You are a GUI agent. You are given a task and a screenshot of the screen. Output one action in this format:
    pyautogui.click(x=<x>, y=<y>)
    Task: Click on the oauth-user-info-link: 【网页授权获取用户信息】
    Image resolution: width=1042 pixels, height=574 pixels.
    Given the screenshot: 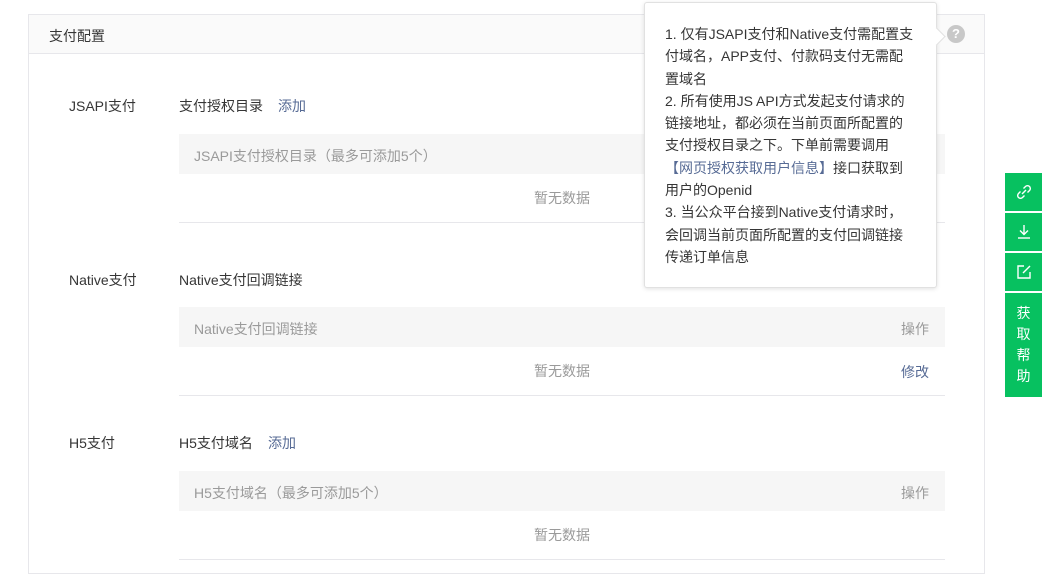 What is the action you would take?
    pyautogui.click(x=749, y=168)
    